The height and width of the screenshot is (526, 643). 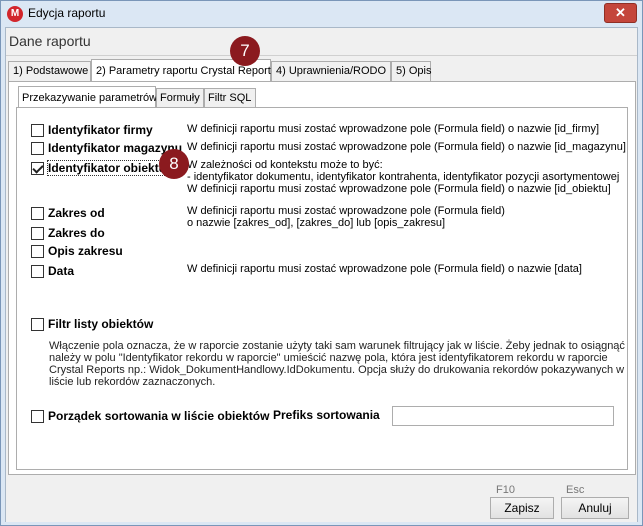 What do you see at coordinates (85, 251) in the screenshot?
I see `checkbox-label: Opis zakresu` at bounding box center [85, 251].